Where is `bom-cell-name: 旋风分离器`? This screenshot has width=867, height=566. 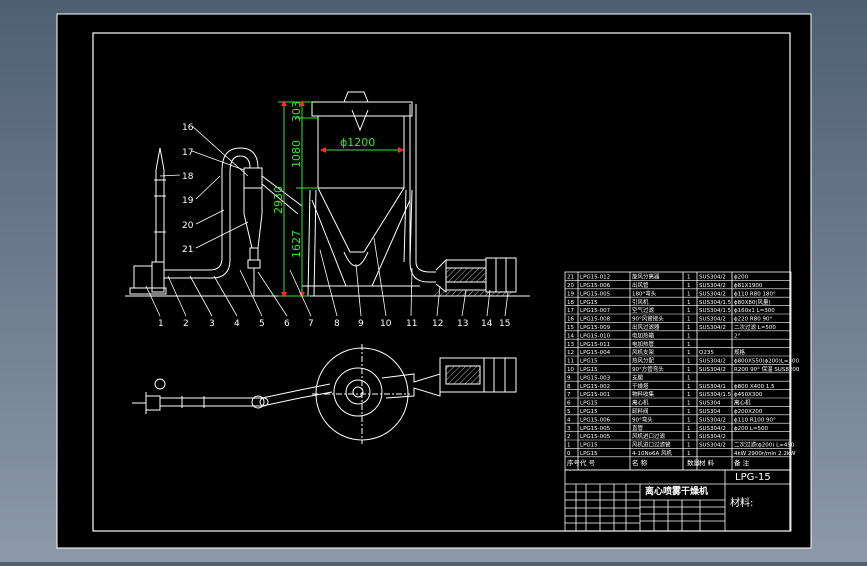
bom-cell-name: 旋风分离器 is located at coordinates (646, 277).